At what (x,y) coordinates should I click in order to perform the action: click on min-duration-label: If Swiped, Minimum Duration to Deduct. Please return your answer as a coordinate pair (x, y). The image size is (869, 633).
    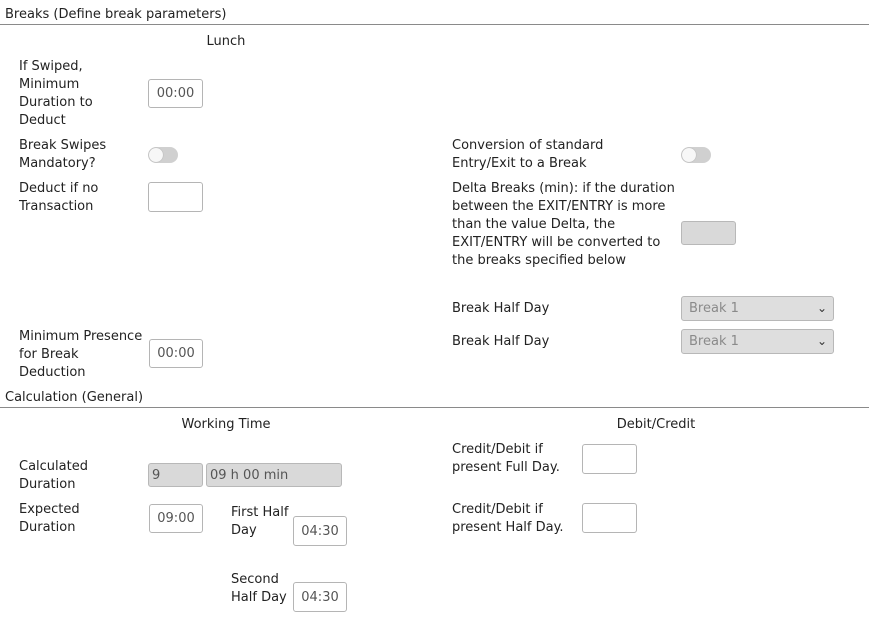
    Looking at the image, I should click on (56, 93).